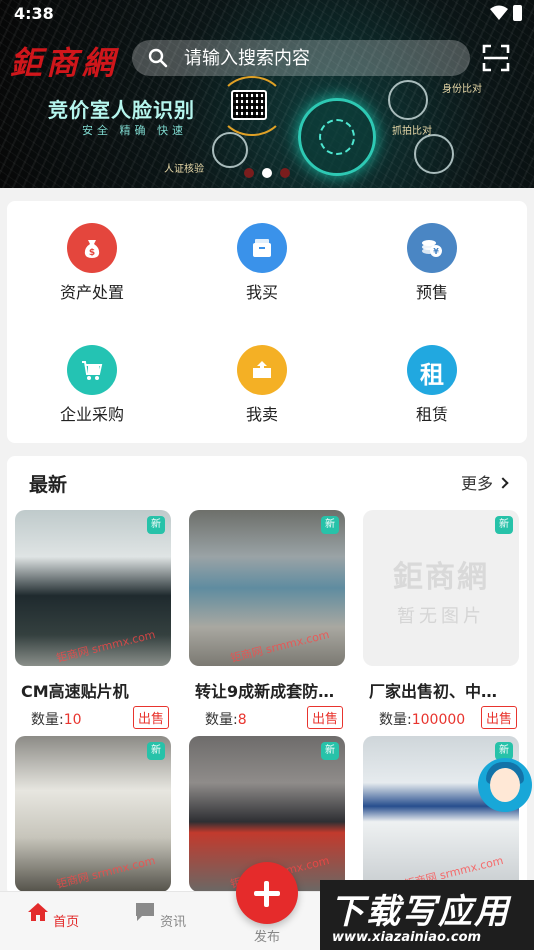 The width and height of the screenshot is (534, 950). What do you see at coordinates (267, 173) in the screenshot?
I see `carousel-dot-active` at bounding box center [267, 173].